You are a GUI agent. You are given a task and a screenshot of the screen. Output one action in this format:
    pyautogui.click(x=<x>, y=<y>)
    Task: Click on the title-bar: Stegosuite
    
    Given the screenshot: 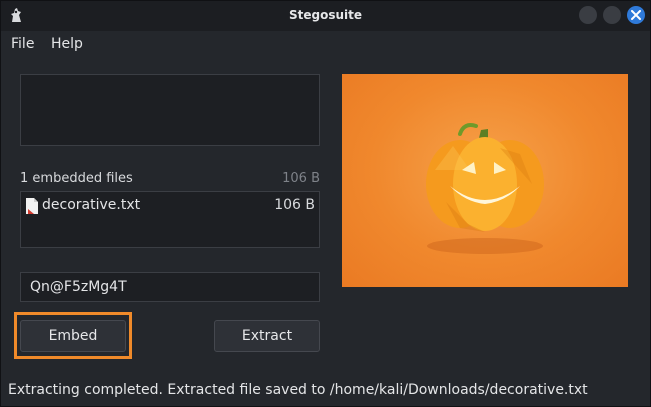 What is the action you would take?
    pyautogui.click(x=325, y=16)
    